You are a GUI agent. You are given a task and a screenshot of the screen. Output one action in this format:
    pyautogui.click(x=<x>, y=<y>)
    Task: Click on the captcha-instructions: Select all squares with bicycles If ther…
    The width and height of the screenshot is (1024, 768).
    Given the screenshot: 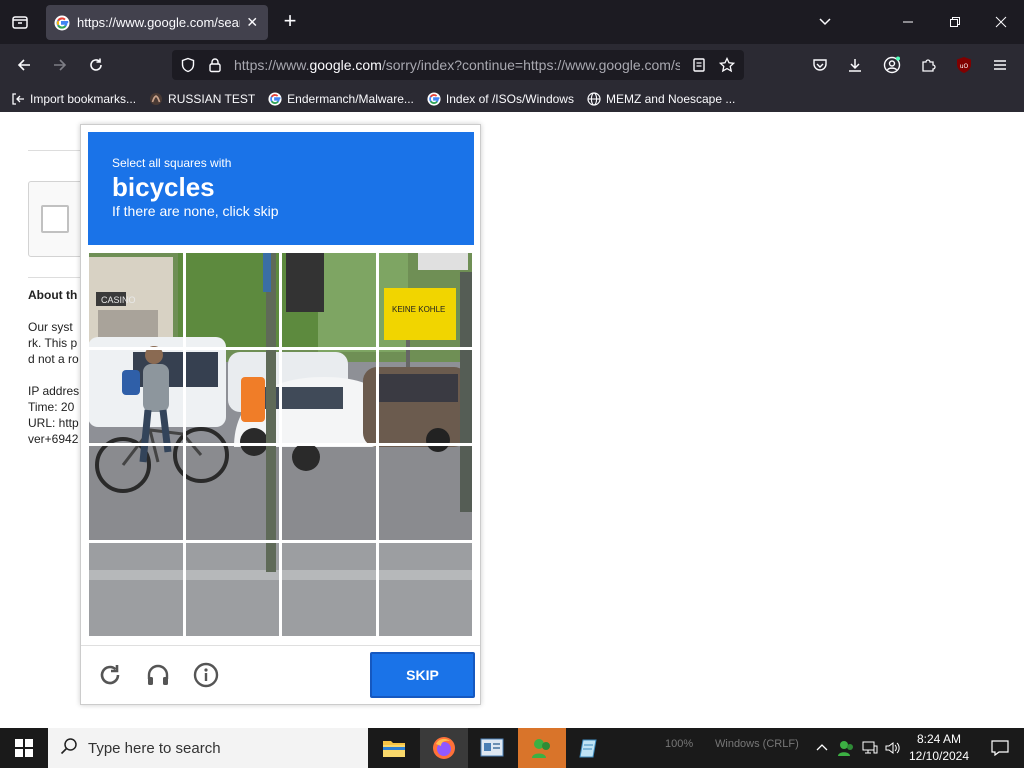 What is the action you would take?
    pyautogui.click(x=281, y=188)
    